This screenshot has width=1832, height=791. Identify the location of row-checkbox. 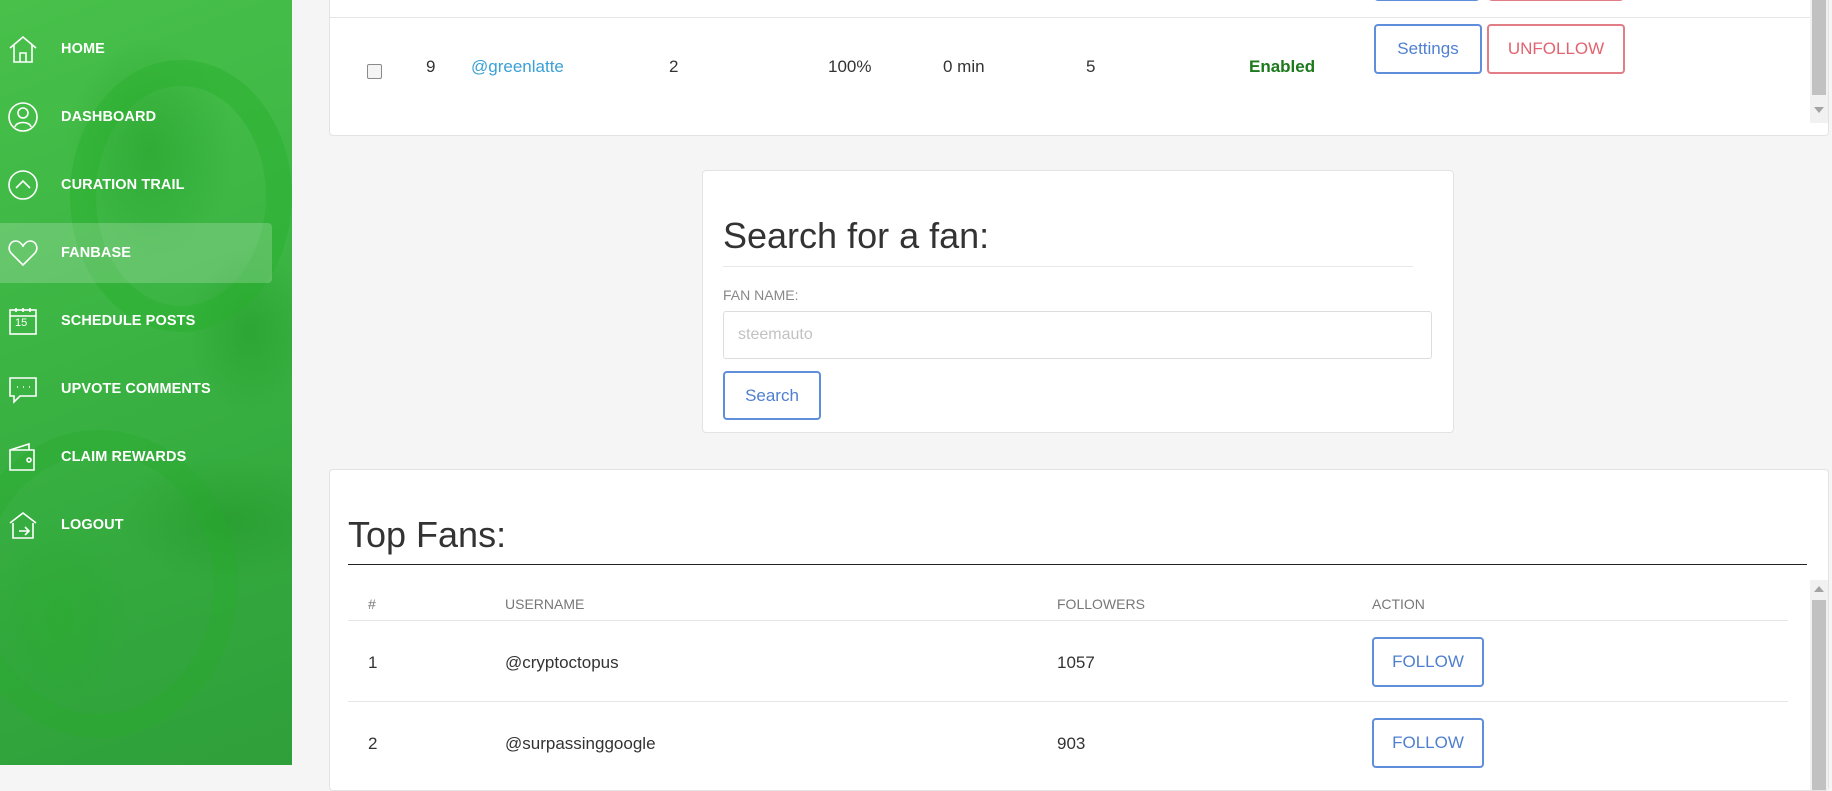
(374, 71).